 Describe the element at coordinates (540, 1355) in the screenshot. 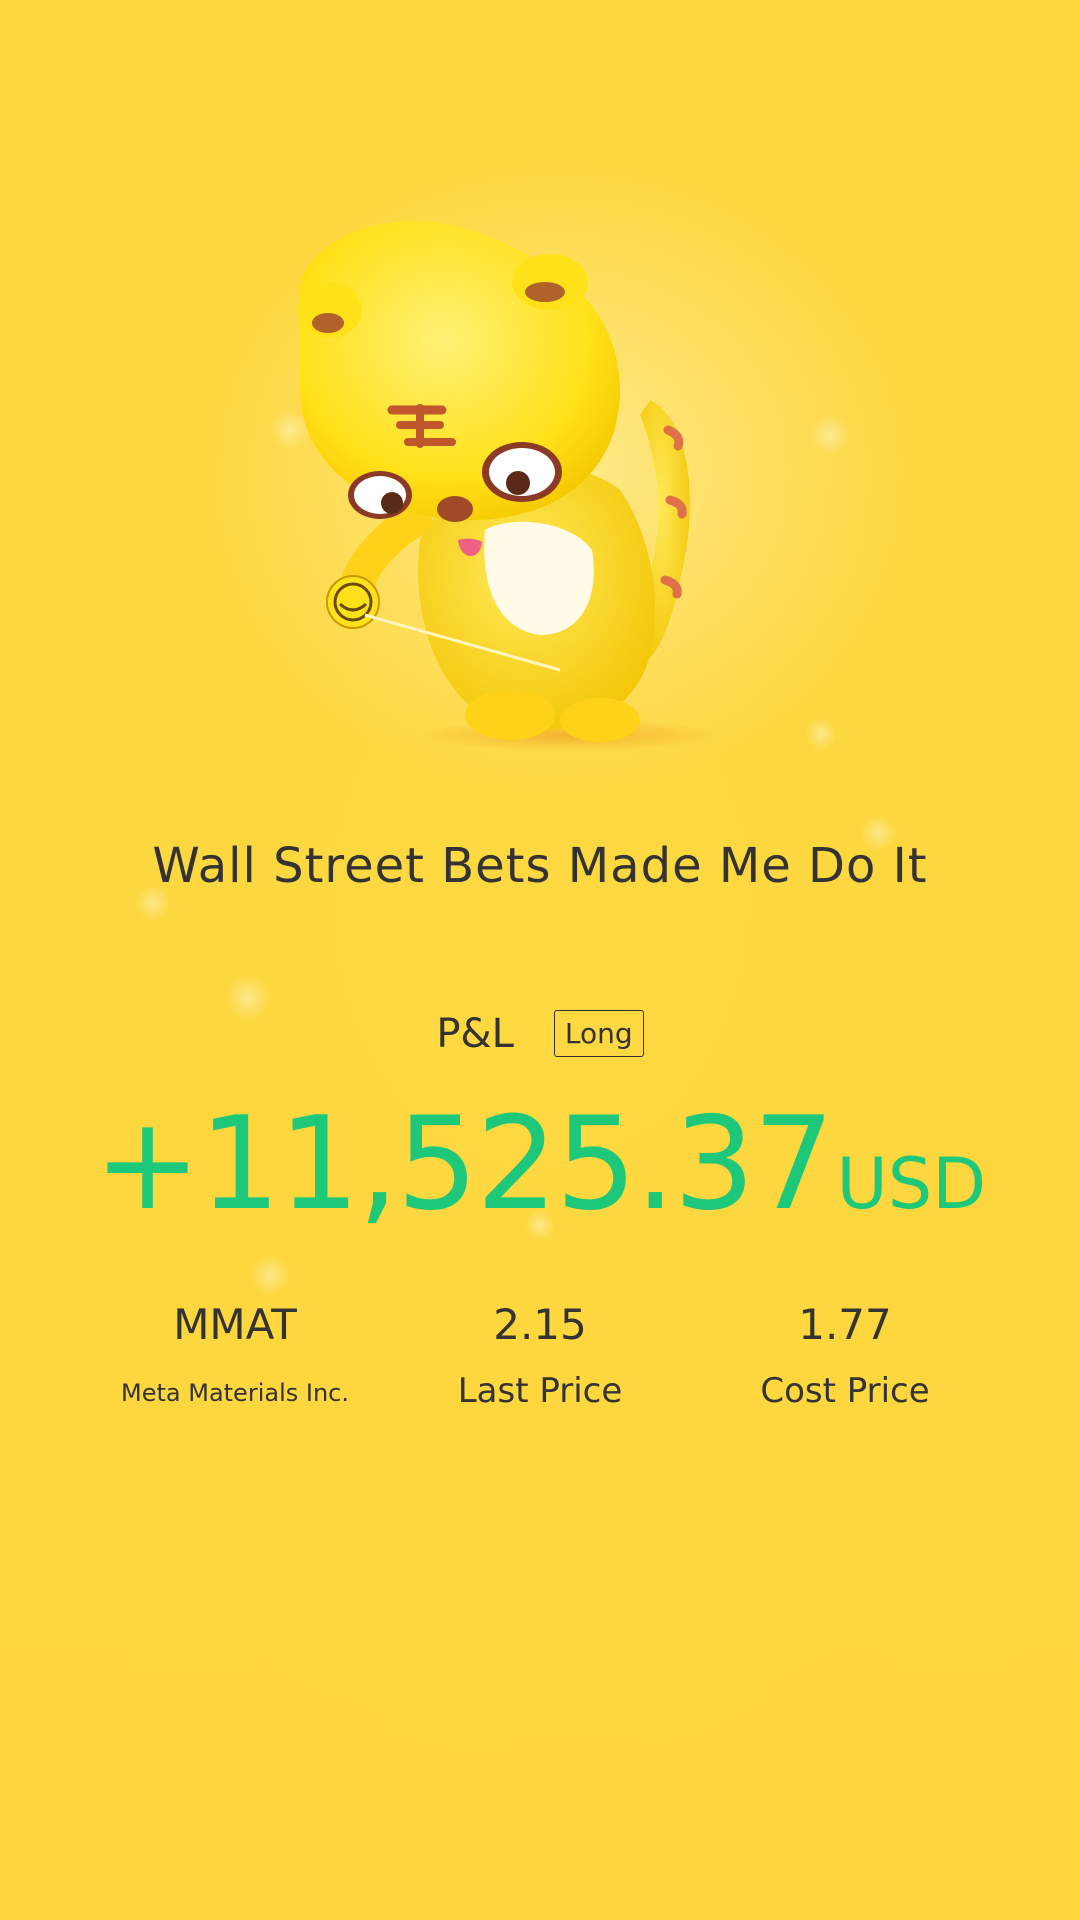

I see `stat-last-price: 2.15 Last Price` at that location.